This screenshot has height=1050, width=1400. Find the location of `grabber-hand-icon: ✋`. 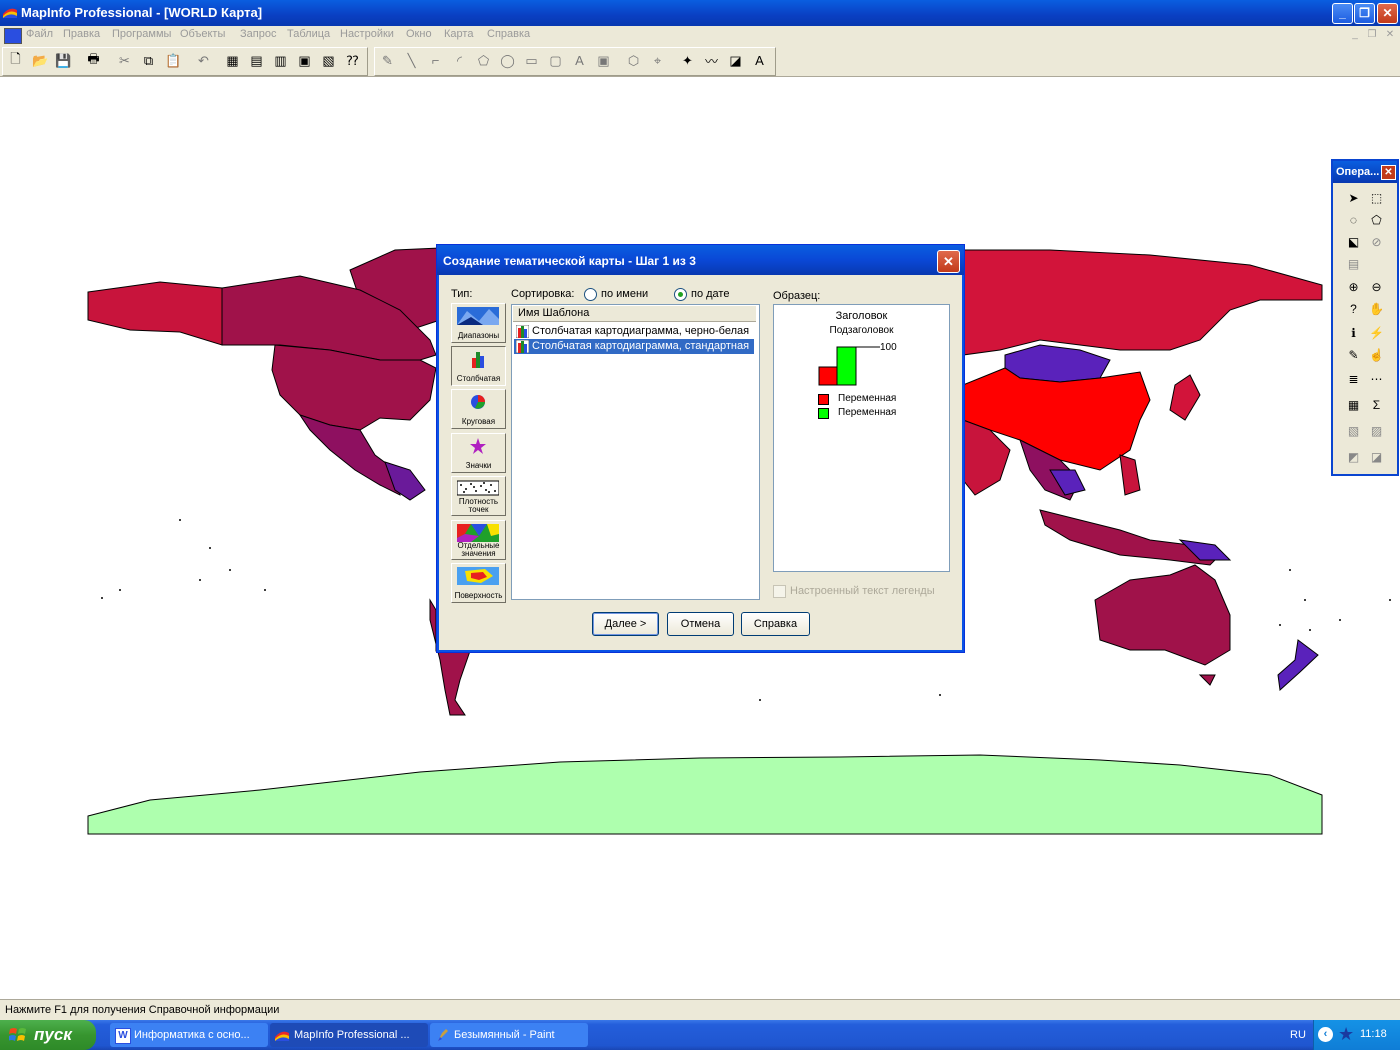

grabber-hand-icon: ✋ is located at coordinates (1376, 308).